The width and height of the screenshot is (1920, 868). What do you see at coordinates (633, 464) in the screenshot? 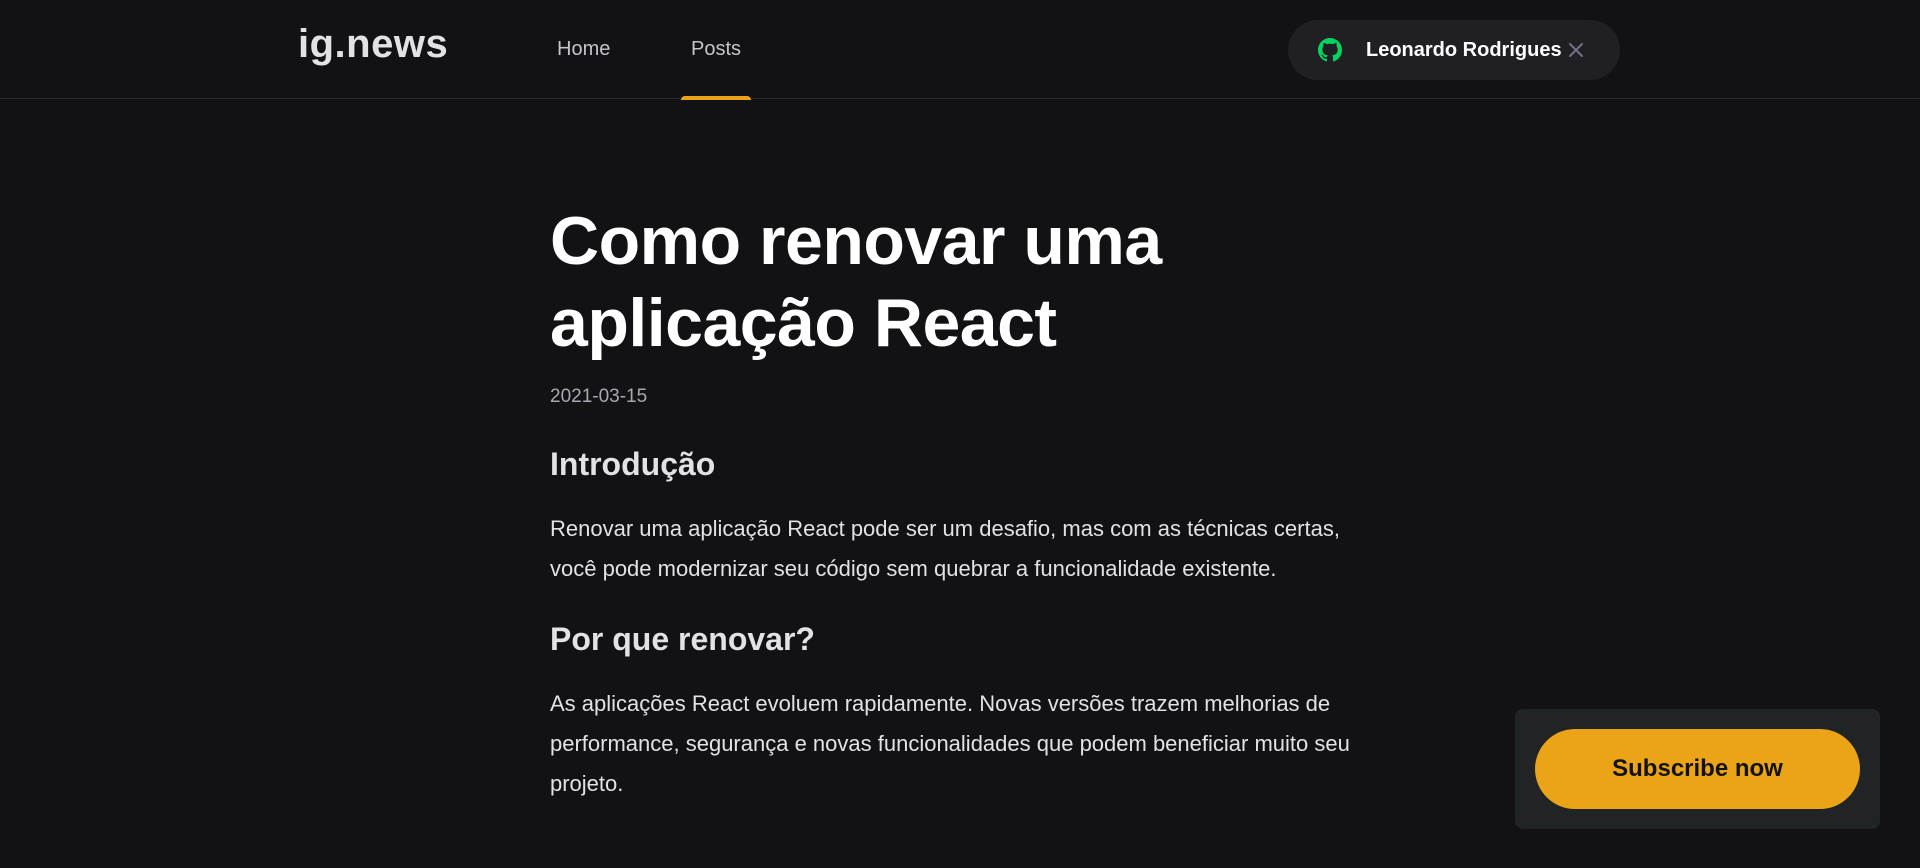
I see `section-heading-introducao: Introdução` at bounding box center [633, 464].